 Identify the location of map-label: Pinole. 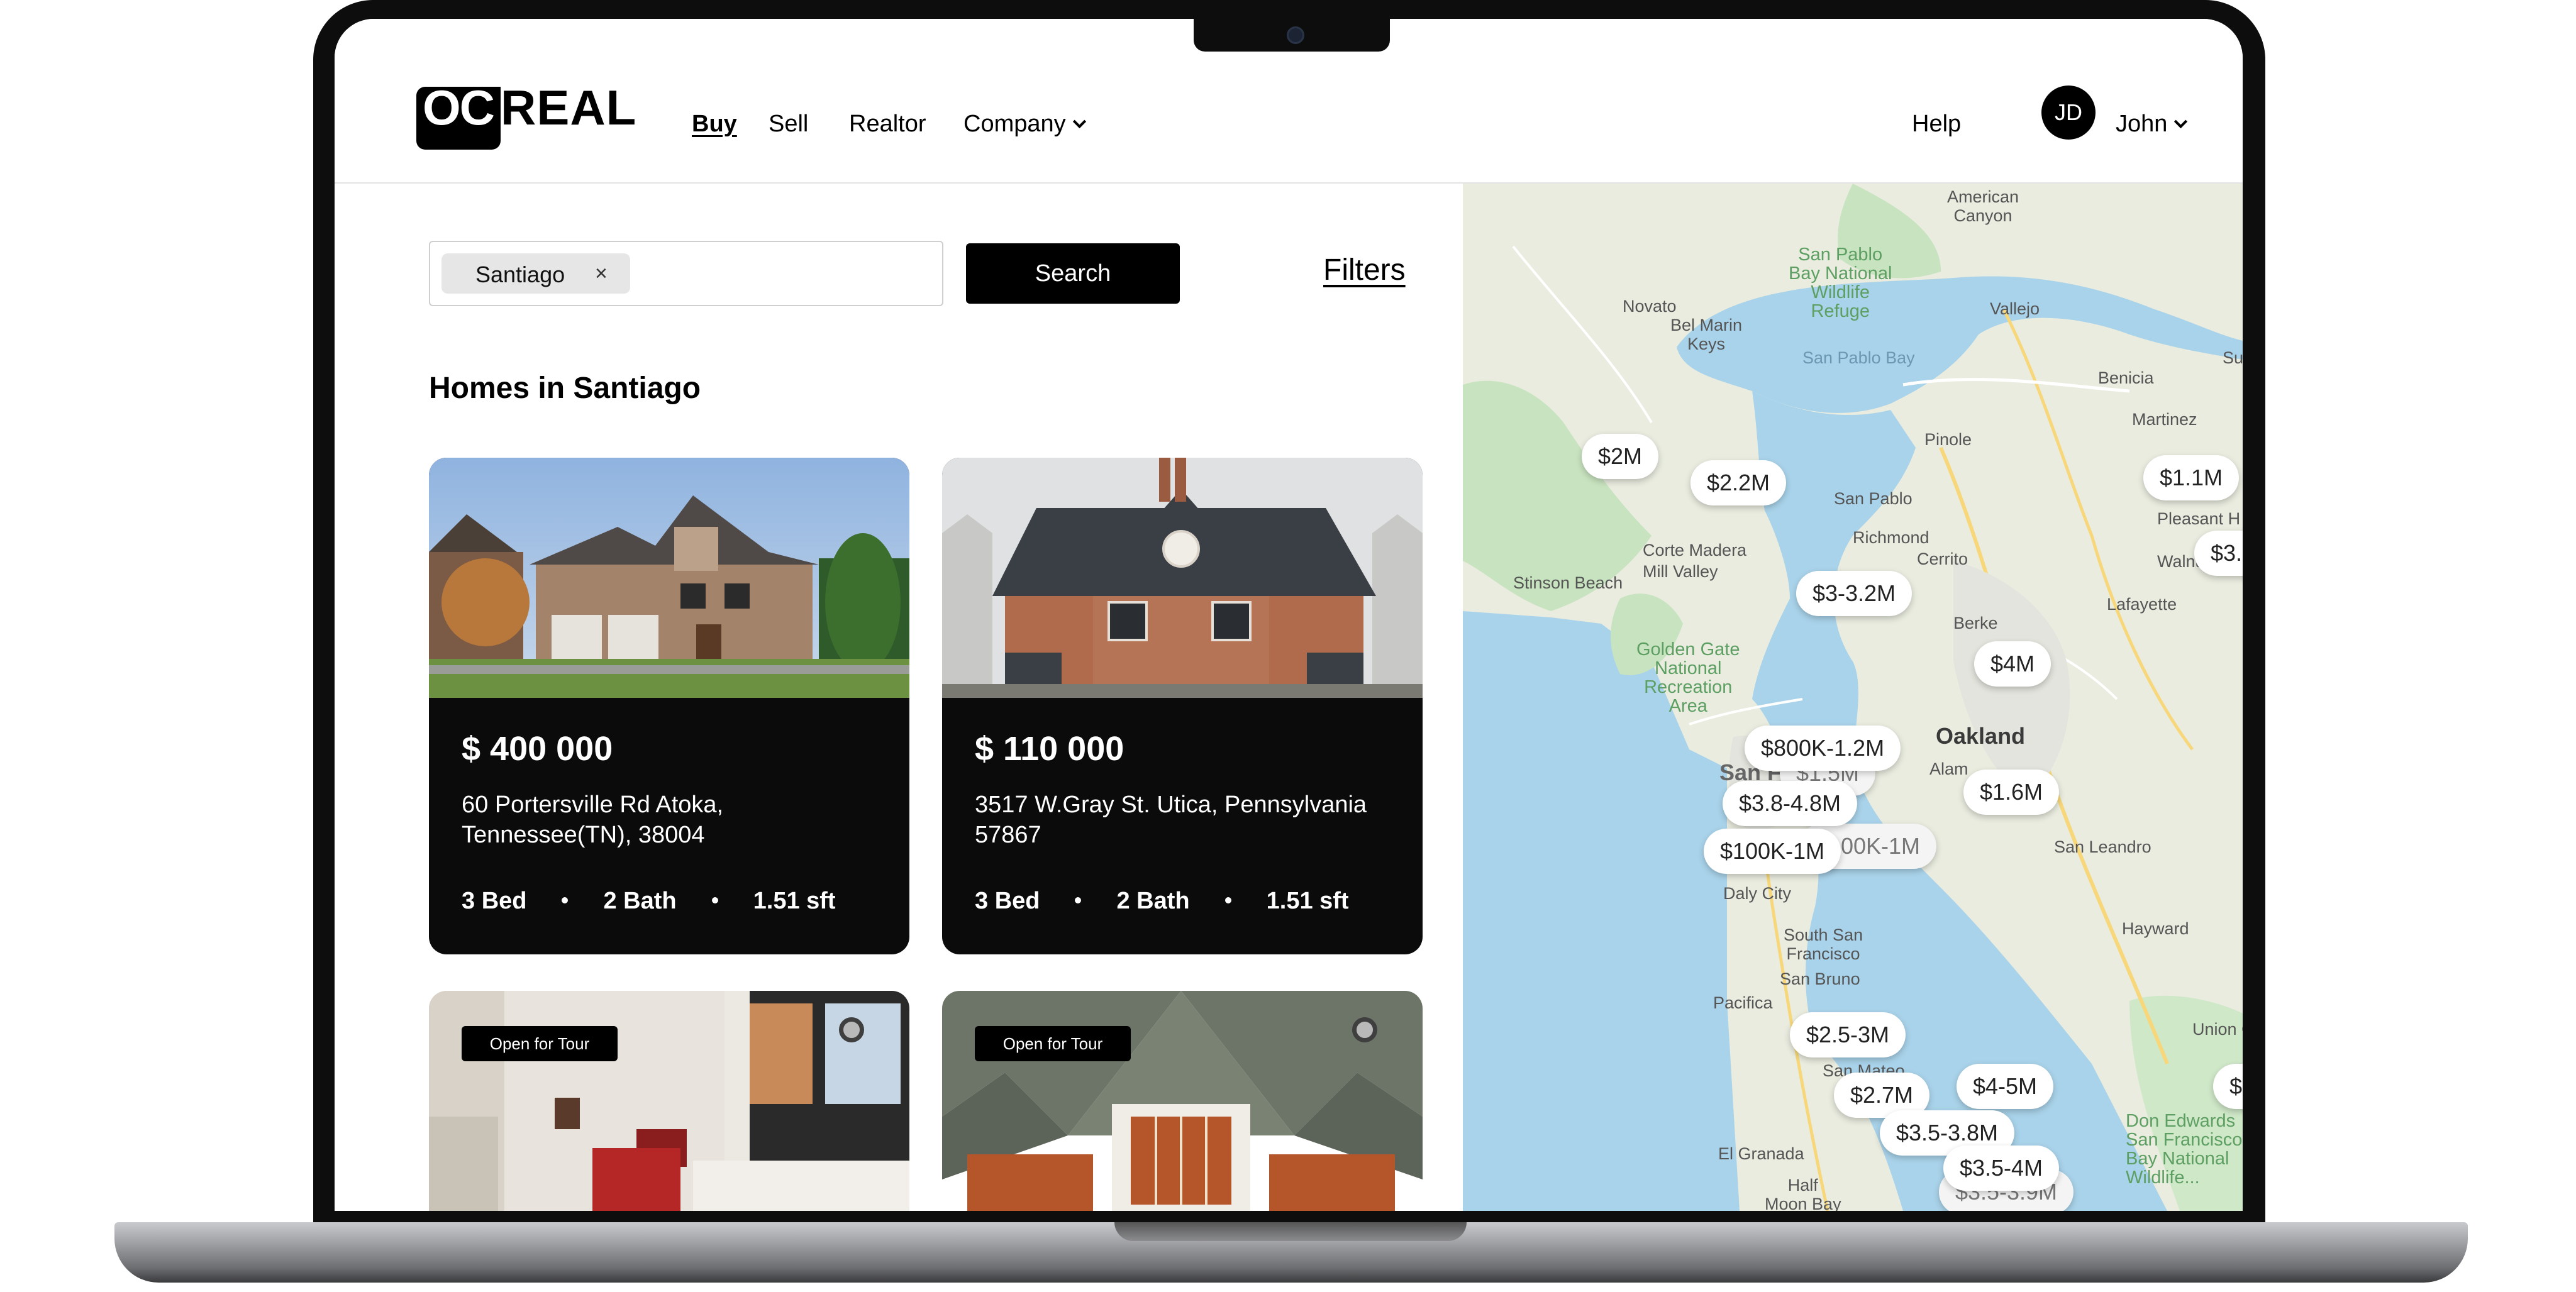
(1948, 439).